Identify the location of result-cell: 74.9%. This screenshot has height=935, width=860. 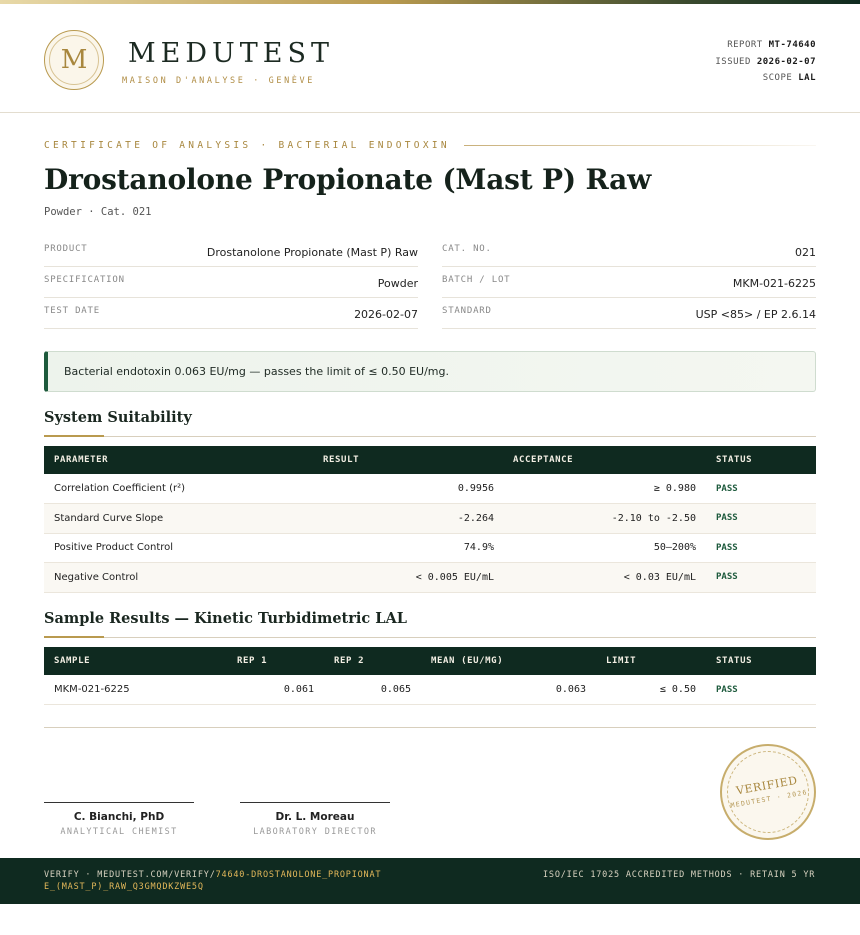
(408, 548).